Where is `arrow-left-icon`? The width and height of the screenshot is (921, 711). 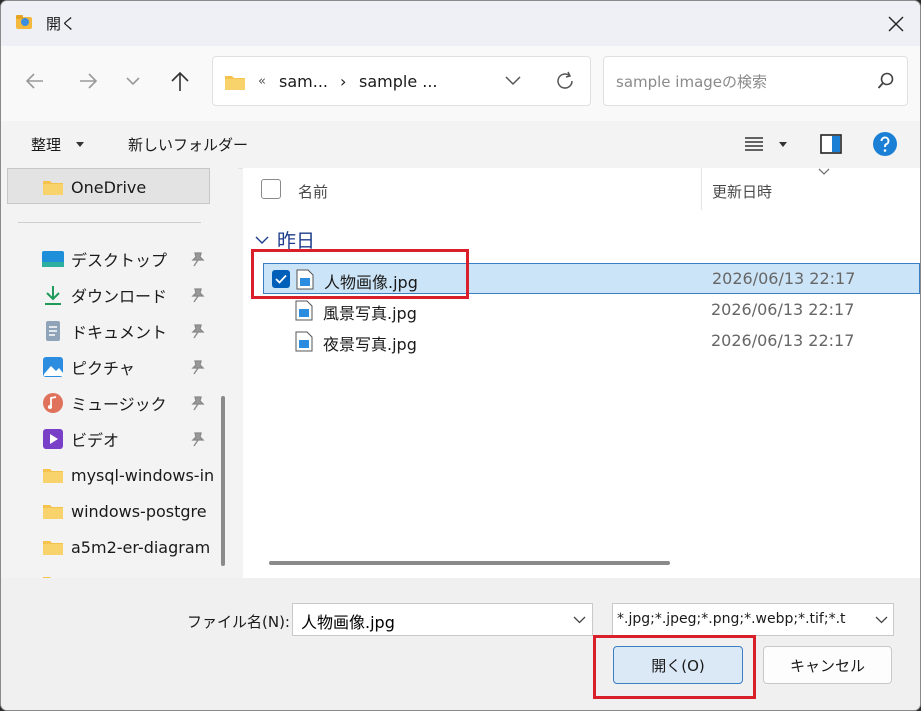 arrow-left-icon is located at coordinates (34, 81).